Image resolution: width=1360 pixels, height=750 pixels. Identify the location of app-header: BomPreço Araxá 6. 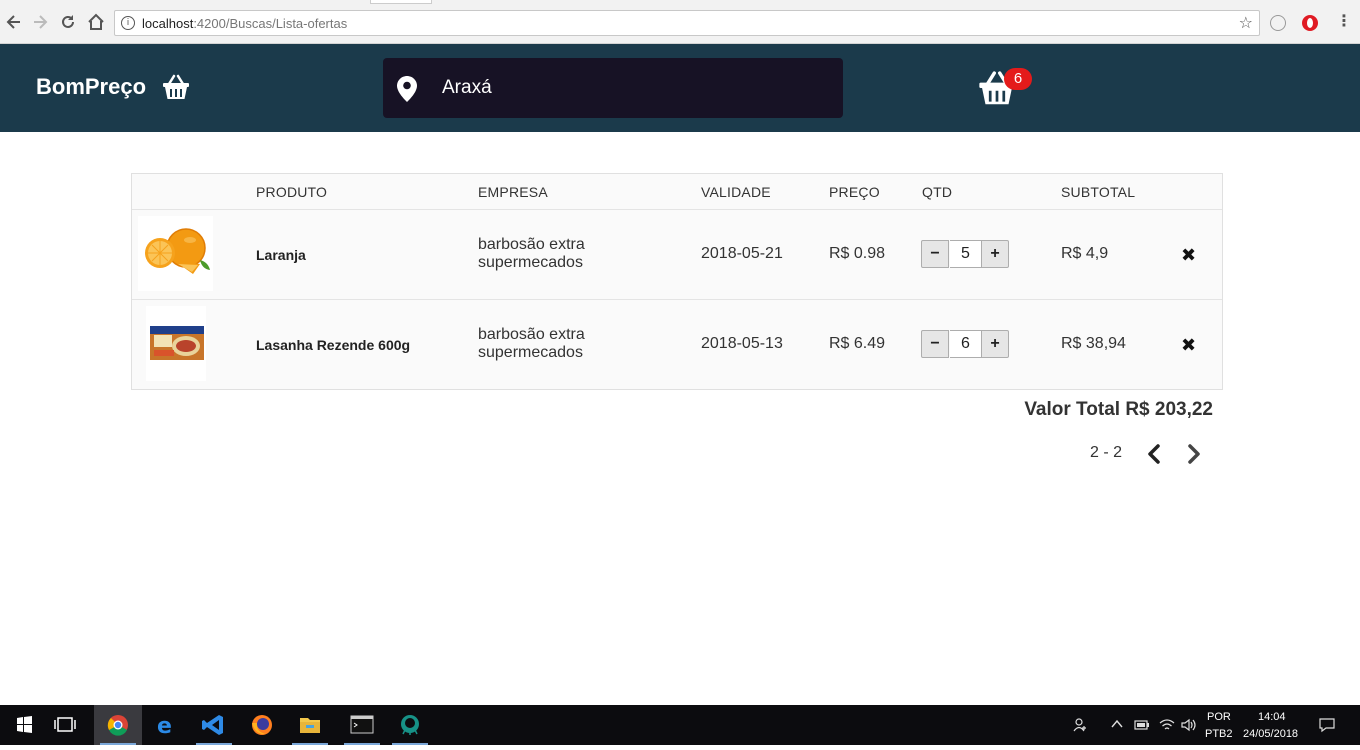
(680, 88).